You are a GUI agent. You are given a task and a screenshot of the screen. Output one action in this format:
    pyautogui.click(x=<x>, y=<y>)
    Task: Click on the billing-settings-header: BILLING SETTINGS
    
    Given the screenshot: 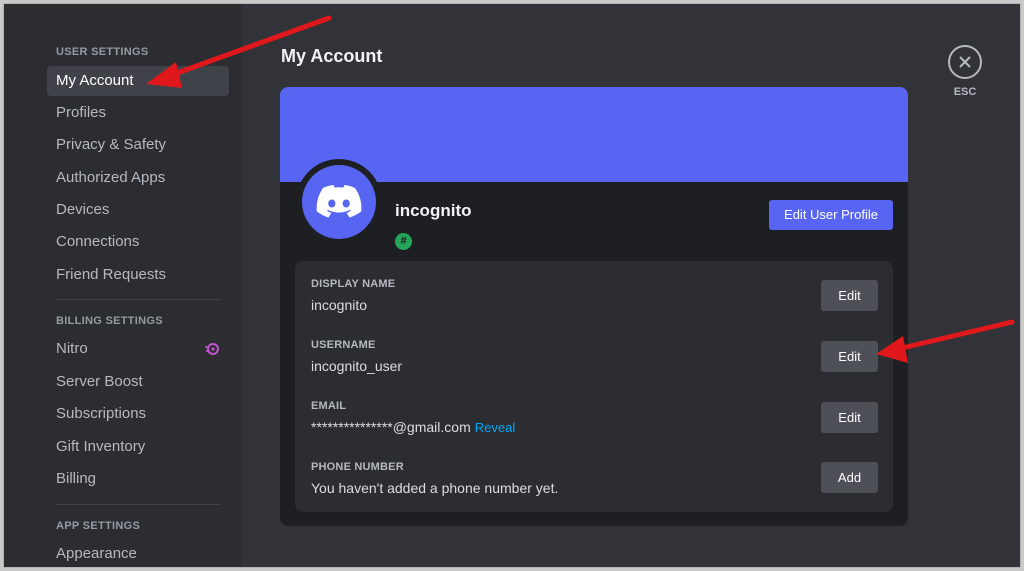 What is the action you would take?
    pyautogui.click(x=109, y=321)
    